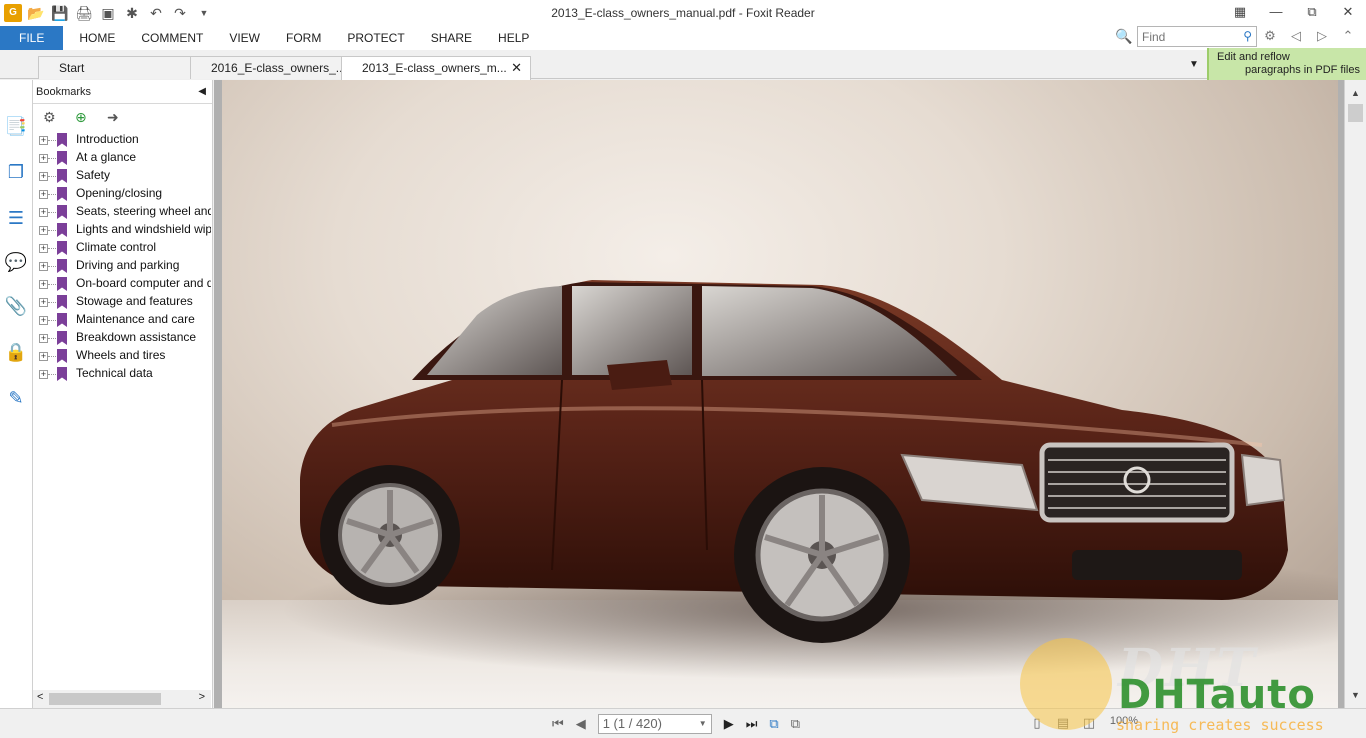 This screenshot has height=738, width=1366. I want to click on facing-view-icon: ◫, so click(1089, 723).